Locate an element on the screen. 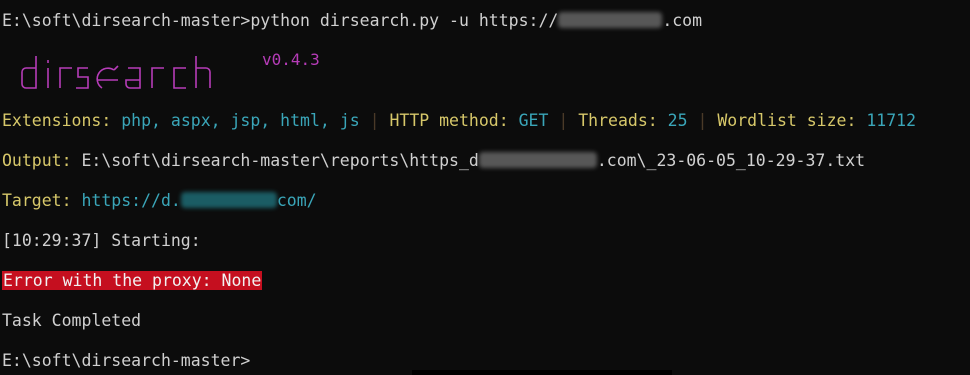  extensions-value: php, aspx, jsp, html, js is located at coordinates (240, 120).